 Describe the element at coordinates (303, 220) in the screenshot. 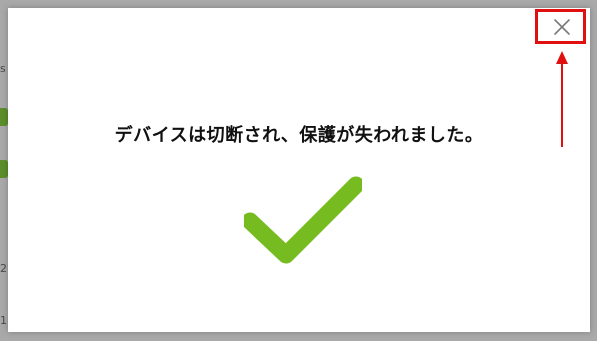

I see `checkmark-icon` at that location.